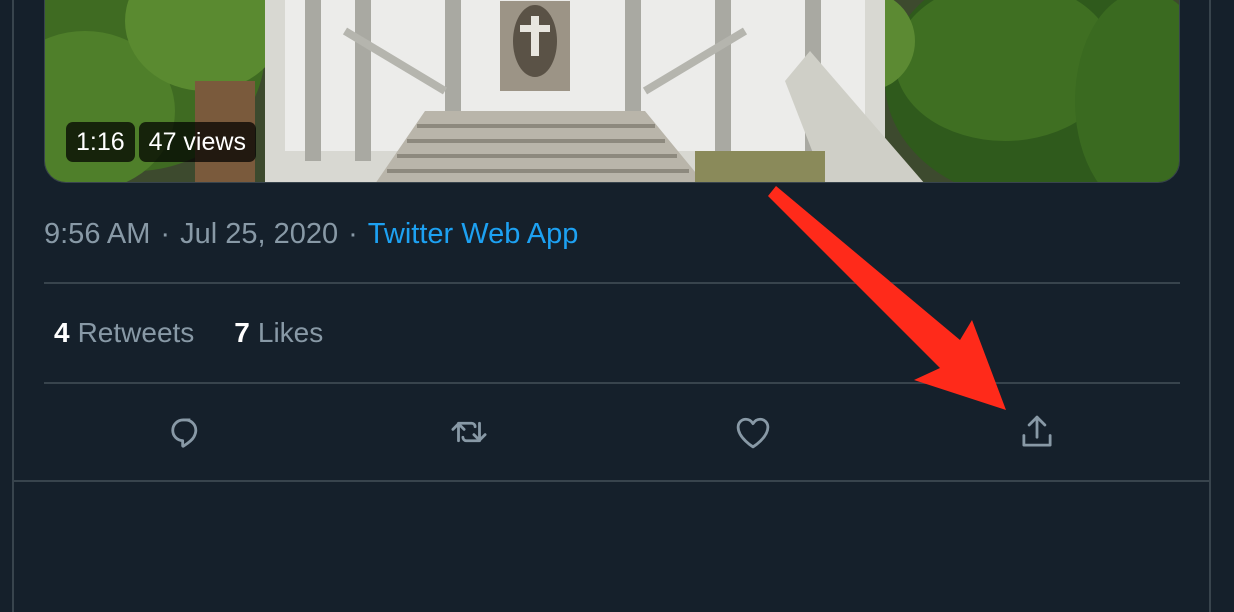  Describe the element at coordinates (473, 234) in the screenshot. I see `tweet-source-link: Twitter Web App` at that location.